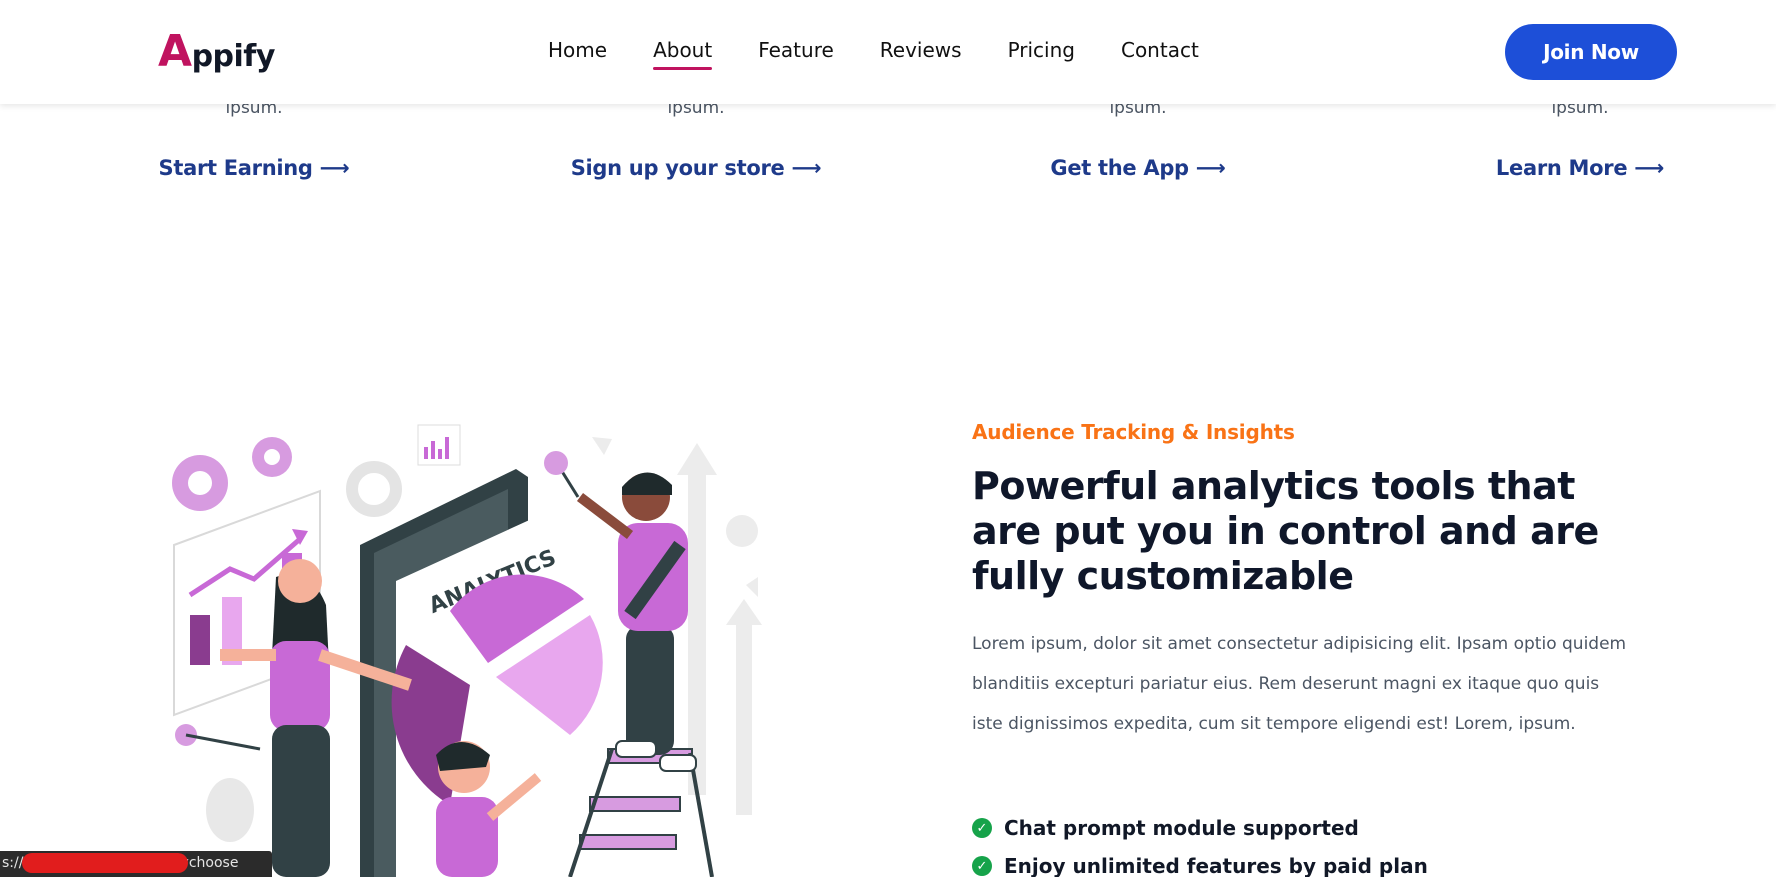  I want to click on feature-label: Enjoy unlimited features by paid plan, so click(1216, 865).